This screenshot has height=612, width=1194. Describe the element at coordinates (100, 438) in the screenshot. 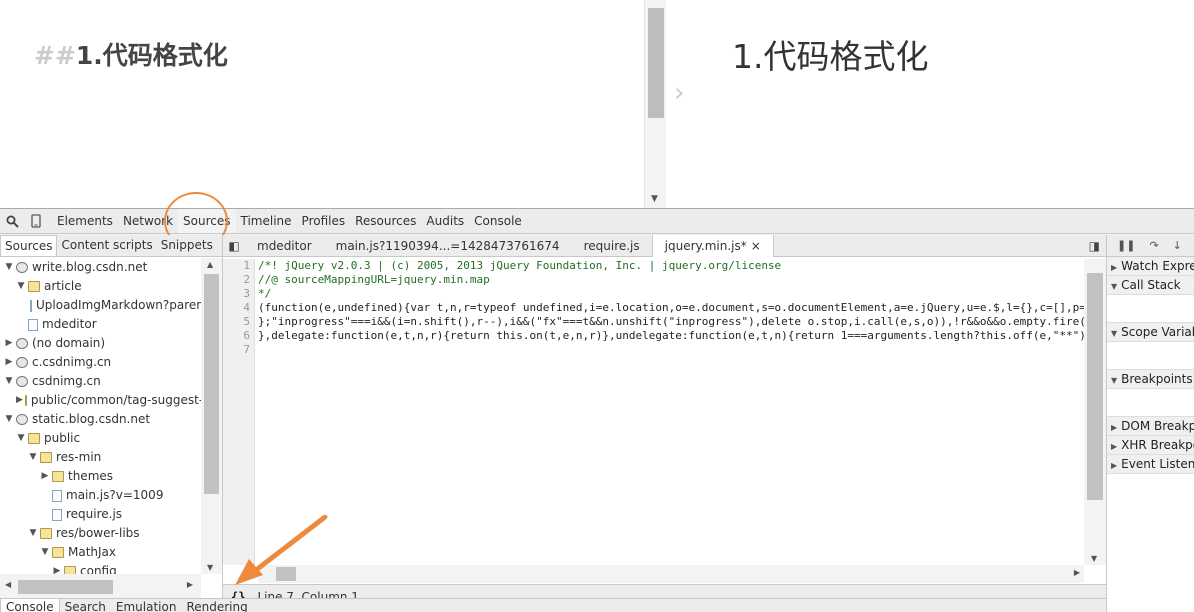

I see `tree-node: ▼ public` at that location.